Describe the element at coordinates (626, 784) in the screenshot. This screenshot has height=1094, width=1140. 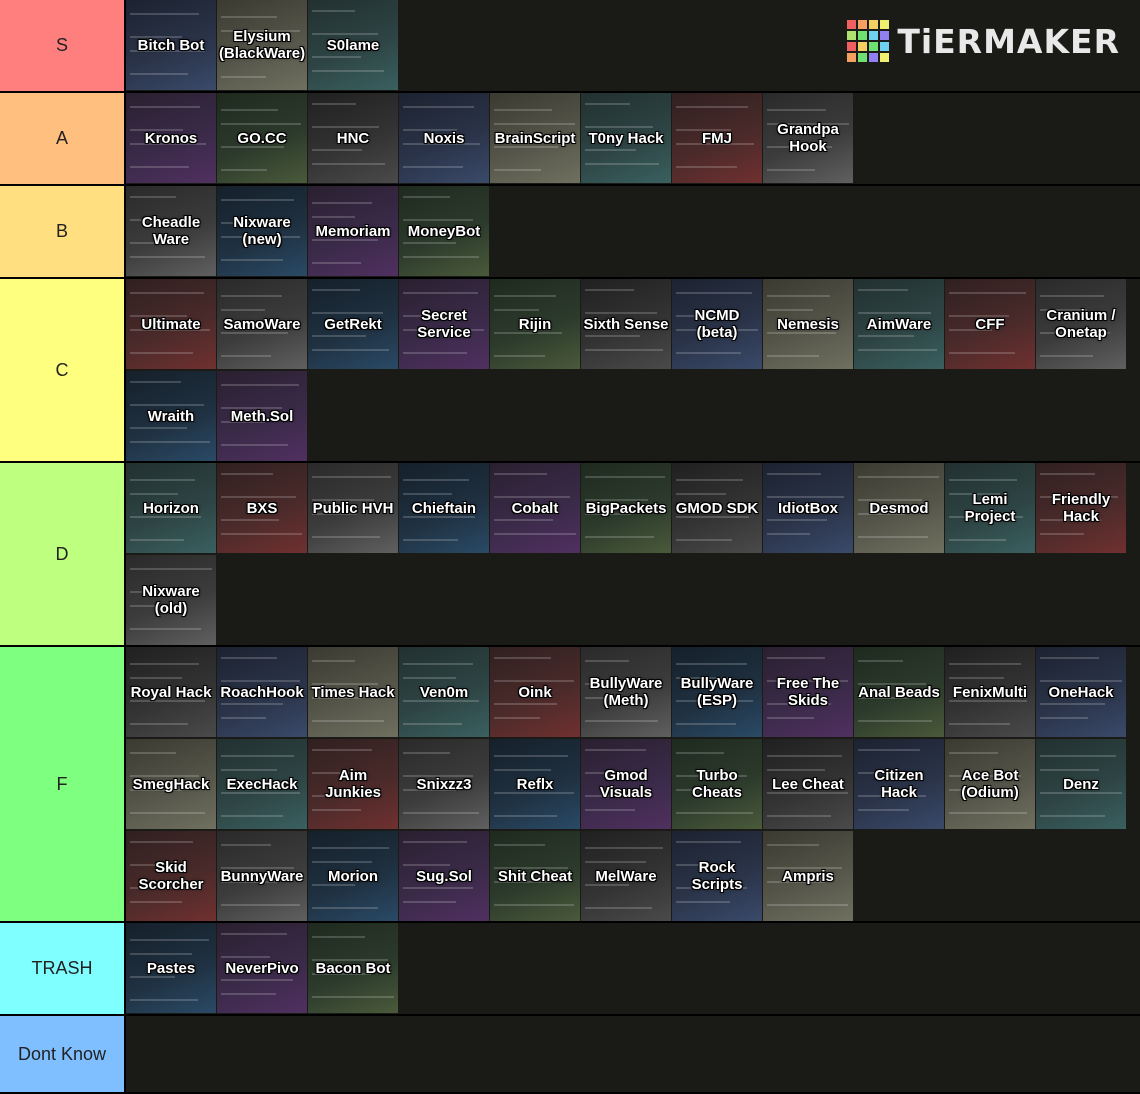
I see `tier-item: Gmod Visuals` at that location.